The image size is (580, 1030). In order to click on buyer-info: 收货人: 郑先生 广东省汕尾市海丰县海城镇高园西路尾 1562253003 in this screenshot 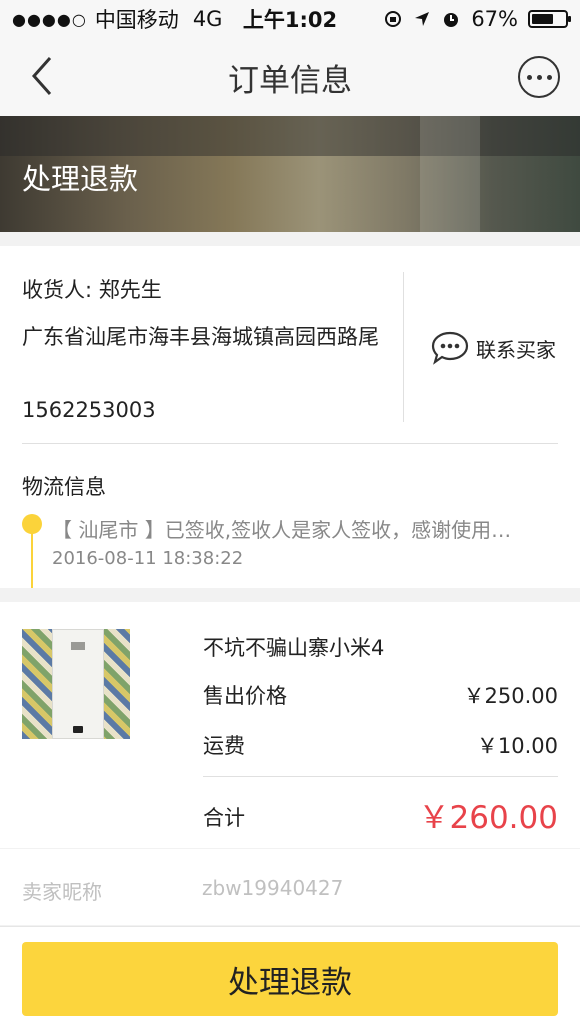, I will do `click(212, 334)`.